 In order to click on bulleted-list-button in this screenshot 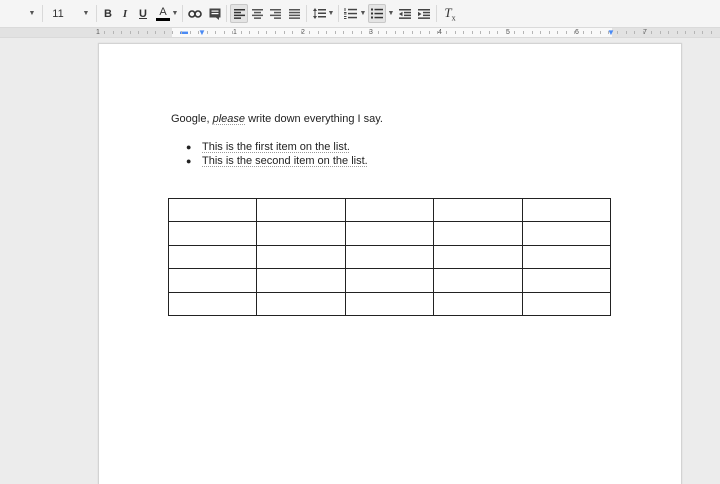, I will do `click(377, 13)`.